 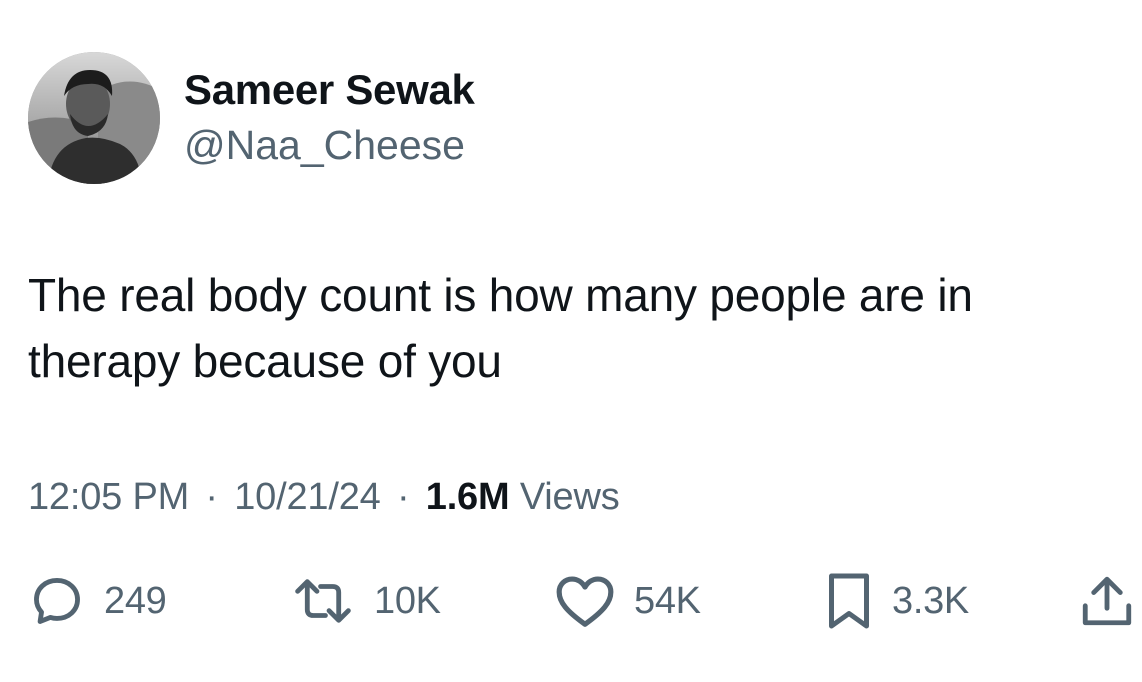 I want to click on share-button, so click(x=1107, y=601).